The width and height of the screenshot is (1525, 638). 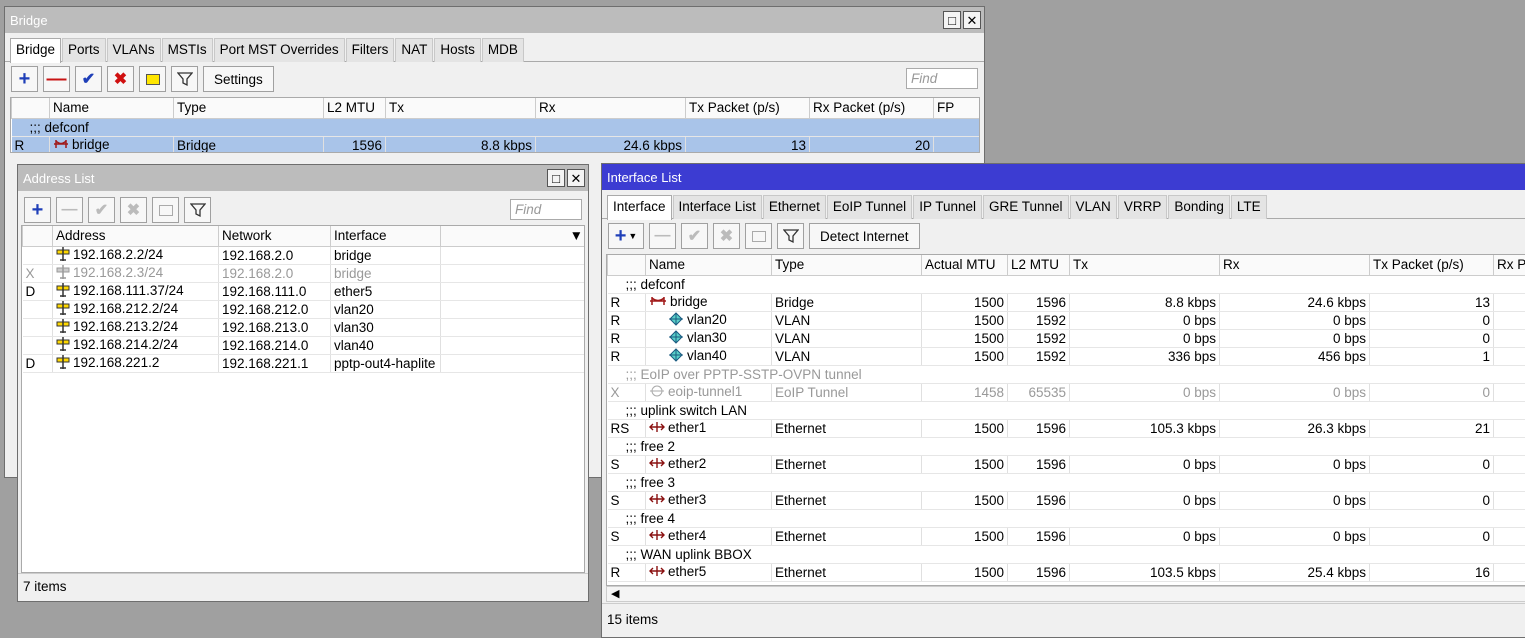 What do you see at coordinates (503, 50) in the screenshot?
I see `tab-mdb: MDB` at bounding box center [503, 50].